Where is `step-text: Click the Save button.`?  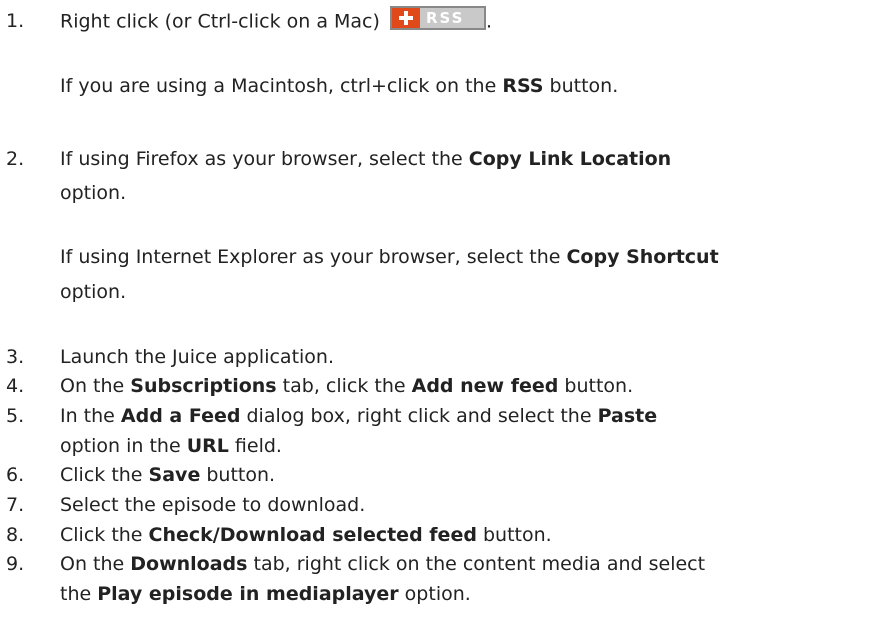 step-text: Click the Save button. is located at coordinates (168, 475).